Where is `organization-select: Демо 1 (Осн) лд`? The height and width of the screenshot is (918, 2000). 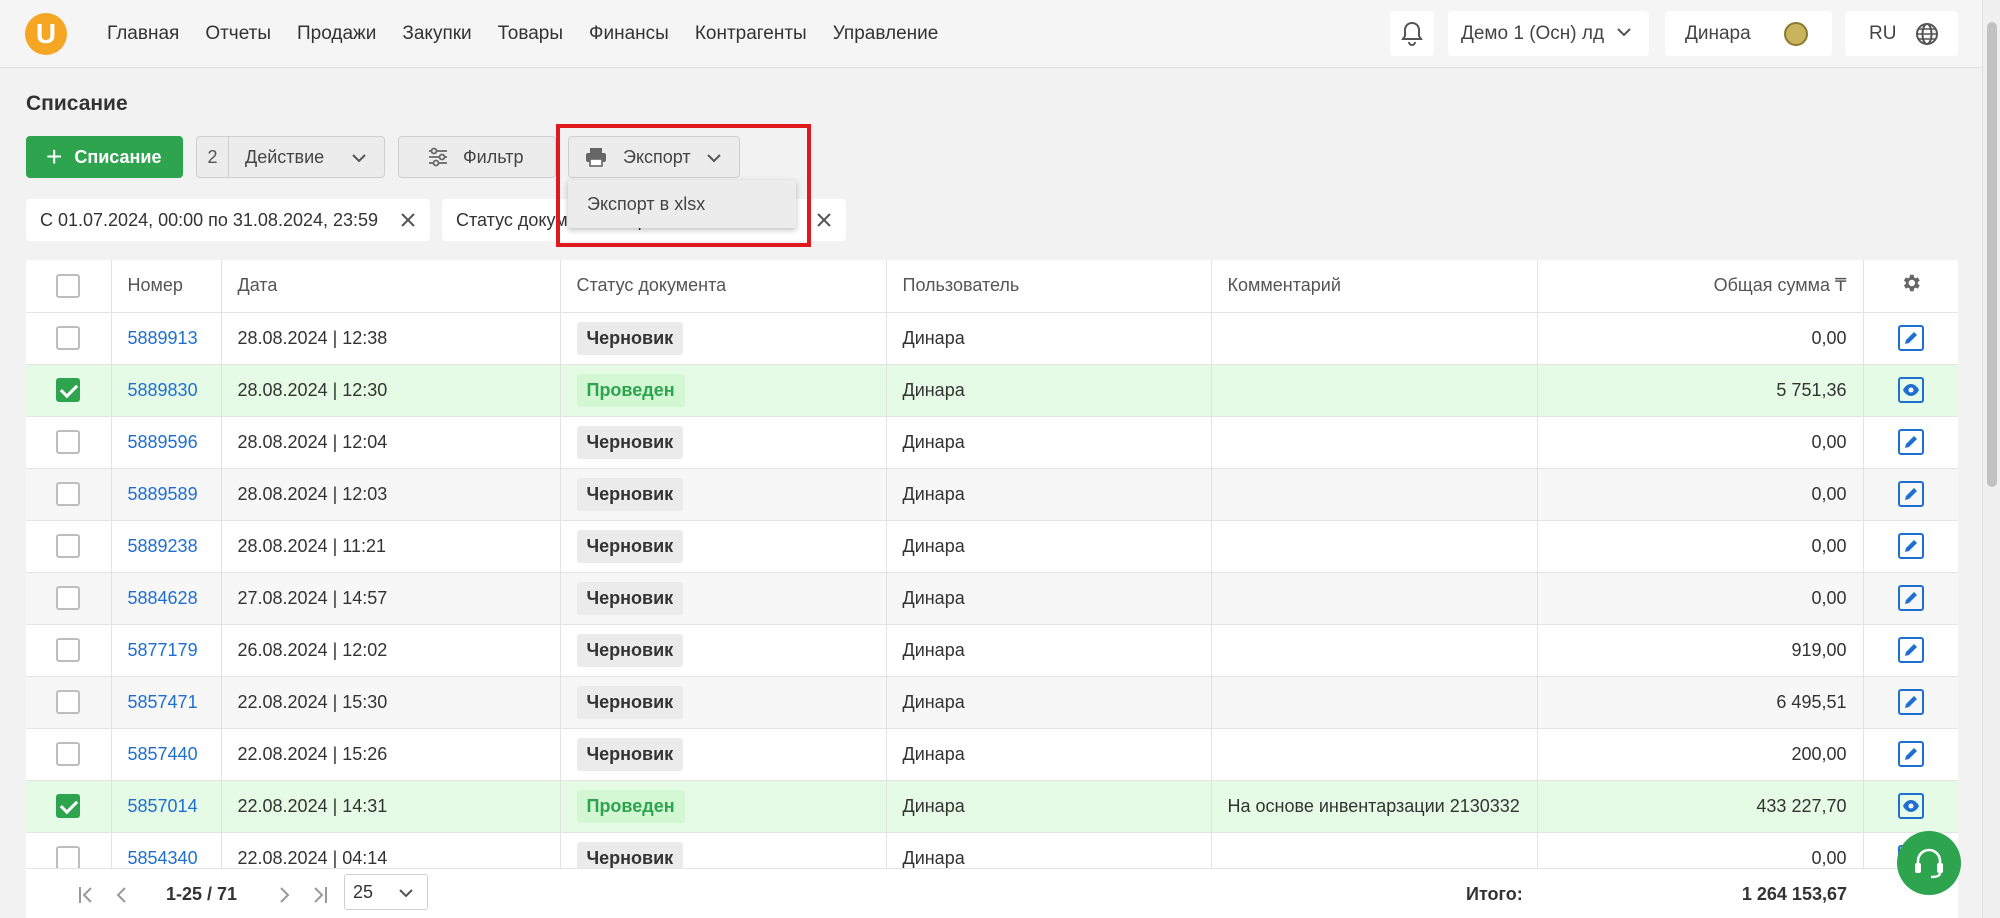 organization-select: Демо 1 (Осн) лд is located at coordinates (1548, 33).